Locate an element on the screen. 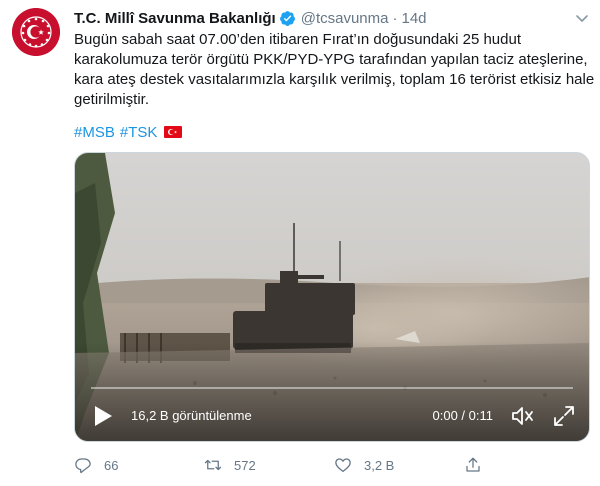 This screenshot has width=600, height=486. fullscreen-icon is located at coordinates (564, 416).